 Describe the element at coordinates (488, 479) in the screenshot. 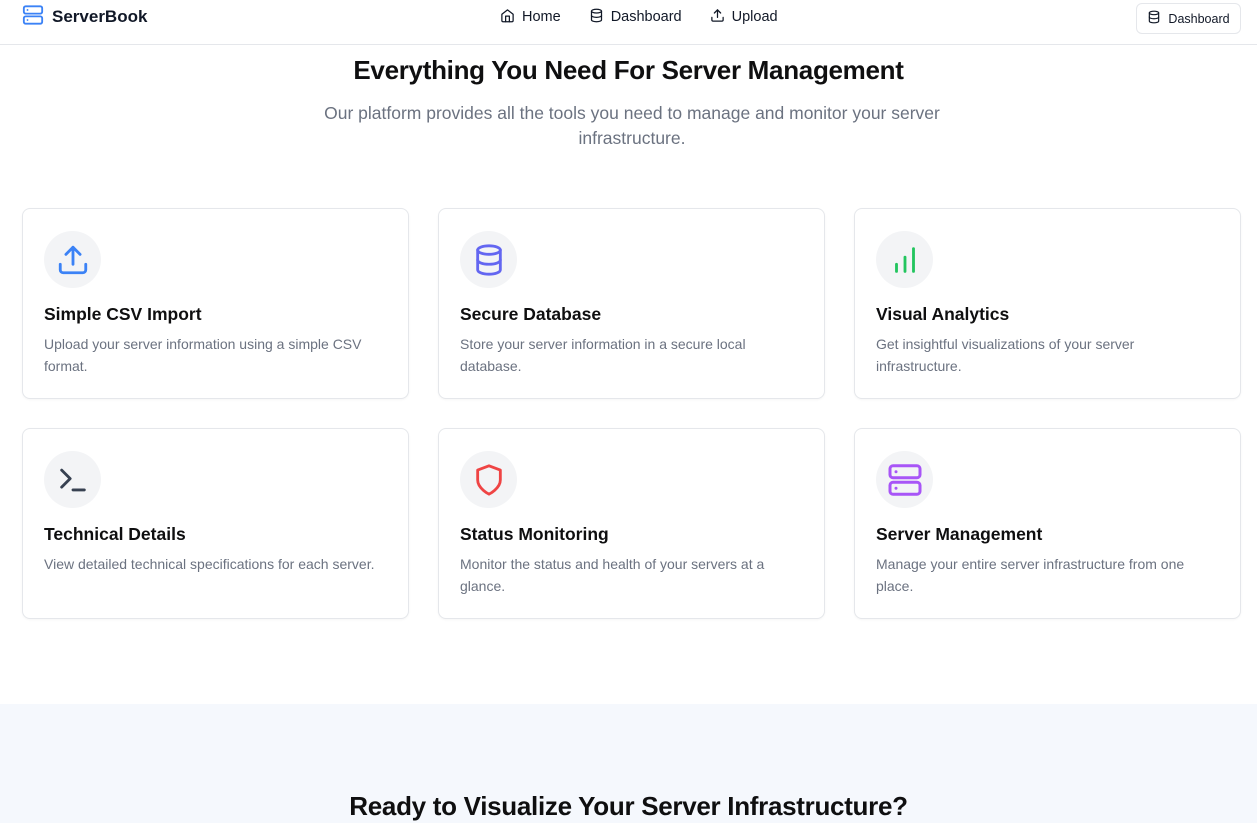

I see `shield-icon` at that location.